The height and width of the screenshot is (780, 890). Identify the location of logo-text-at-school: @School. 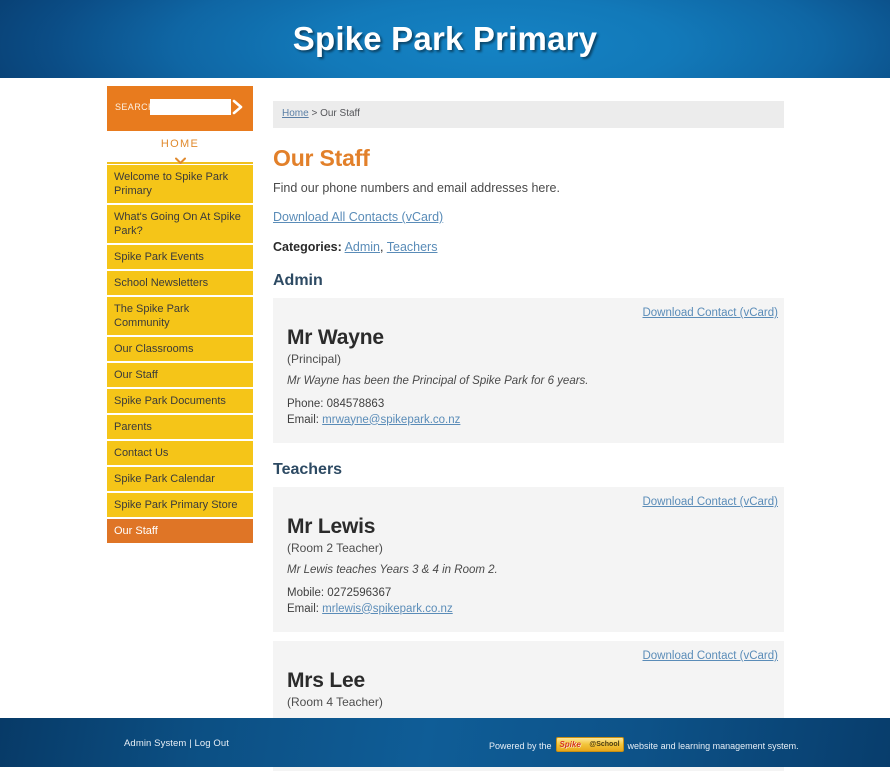
(604, 744).